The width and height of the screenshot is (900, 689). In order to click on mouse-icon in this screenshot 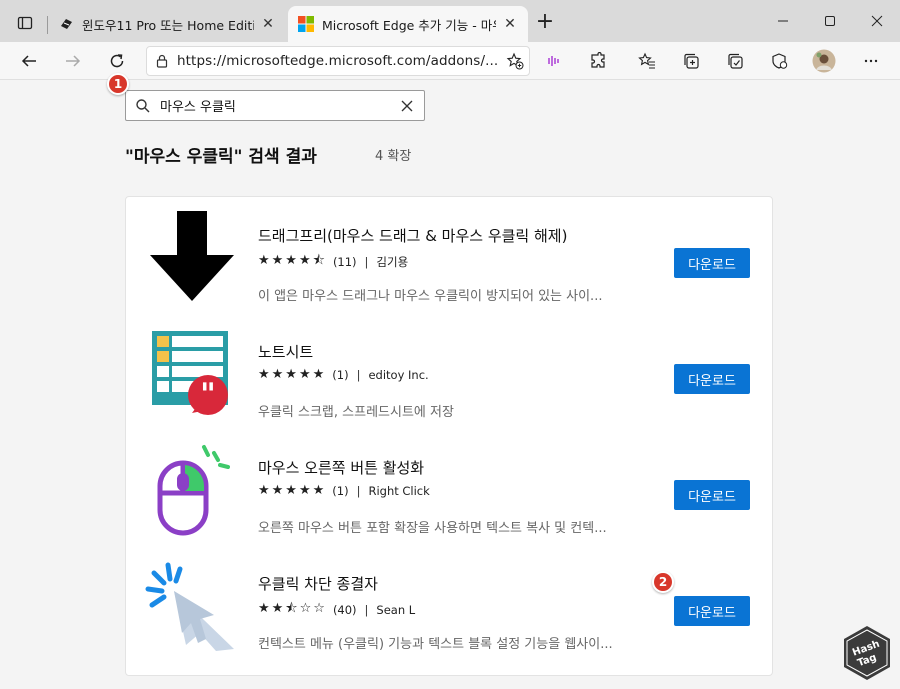, I will do `click(193, 490)`.